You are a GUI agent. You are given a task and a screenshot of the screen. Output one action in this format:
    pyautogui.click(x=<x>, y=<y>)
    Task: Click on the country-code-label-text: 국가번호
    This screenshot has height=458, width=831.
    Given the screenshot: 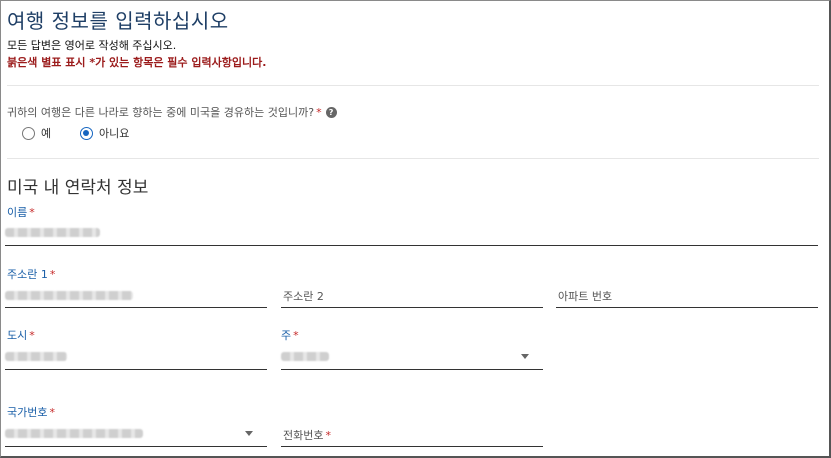 What is the action you would take?
    pyautogui.click(x=27, y=412)
    